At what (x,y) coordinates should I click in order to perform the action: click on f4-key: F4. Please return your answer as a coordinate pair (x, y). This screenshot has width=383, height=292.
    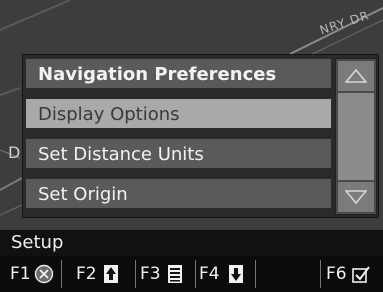
    Looking at the image, I should click on (221, 274).